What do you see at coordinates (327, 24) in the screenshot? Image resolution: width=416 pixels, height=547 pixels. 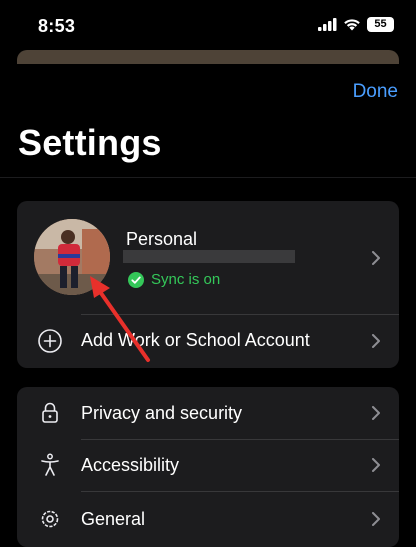 I see `cellular-signal-icon` at bounding box center [327, 24].